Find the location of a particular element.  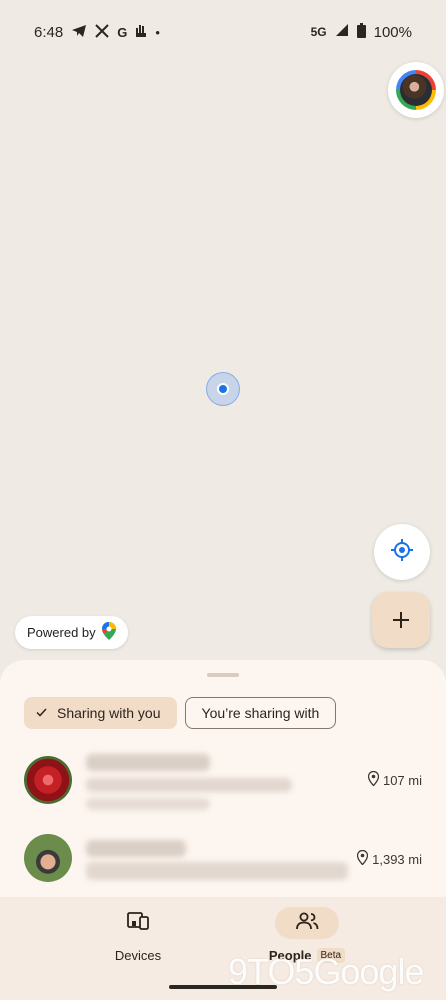

people-icon is located at coordinates (307, 923).